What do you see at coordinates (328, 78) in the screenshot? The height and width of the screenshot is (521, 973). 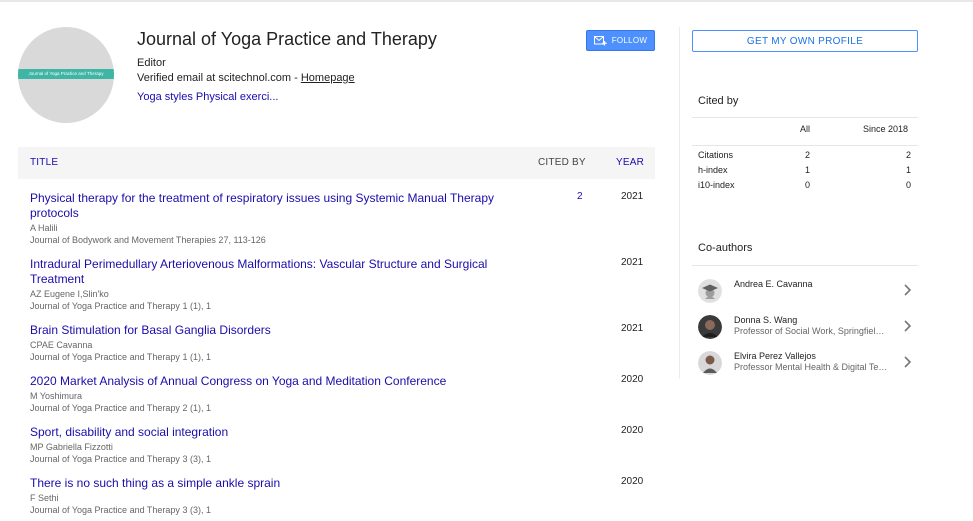 I see `homepage-link: Homepage` at bounding box center [328, 78].